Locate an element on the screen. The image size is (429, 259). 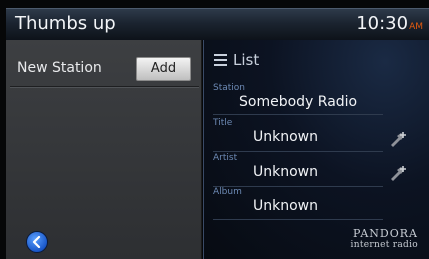
title-label: Title is located at coordinates (223, 123).